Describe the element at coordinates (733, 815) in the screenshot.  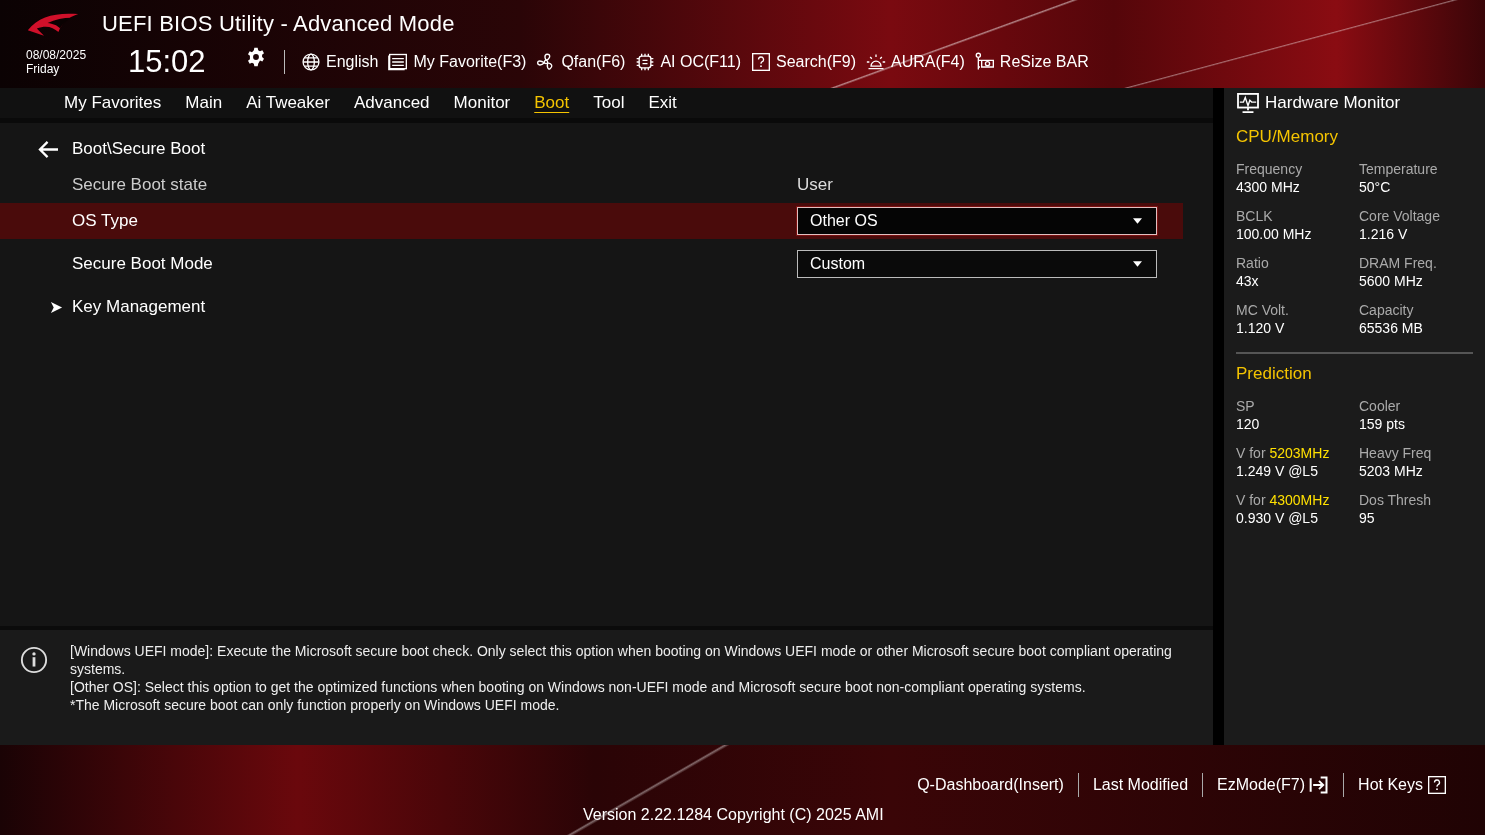
I see `version-text: Version 2.22.1284 Copyright (C) 2025 AMI` at that location.